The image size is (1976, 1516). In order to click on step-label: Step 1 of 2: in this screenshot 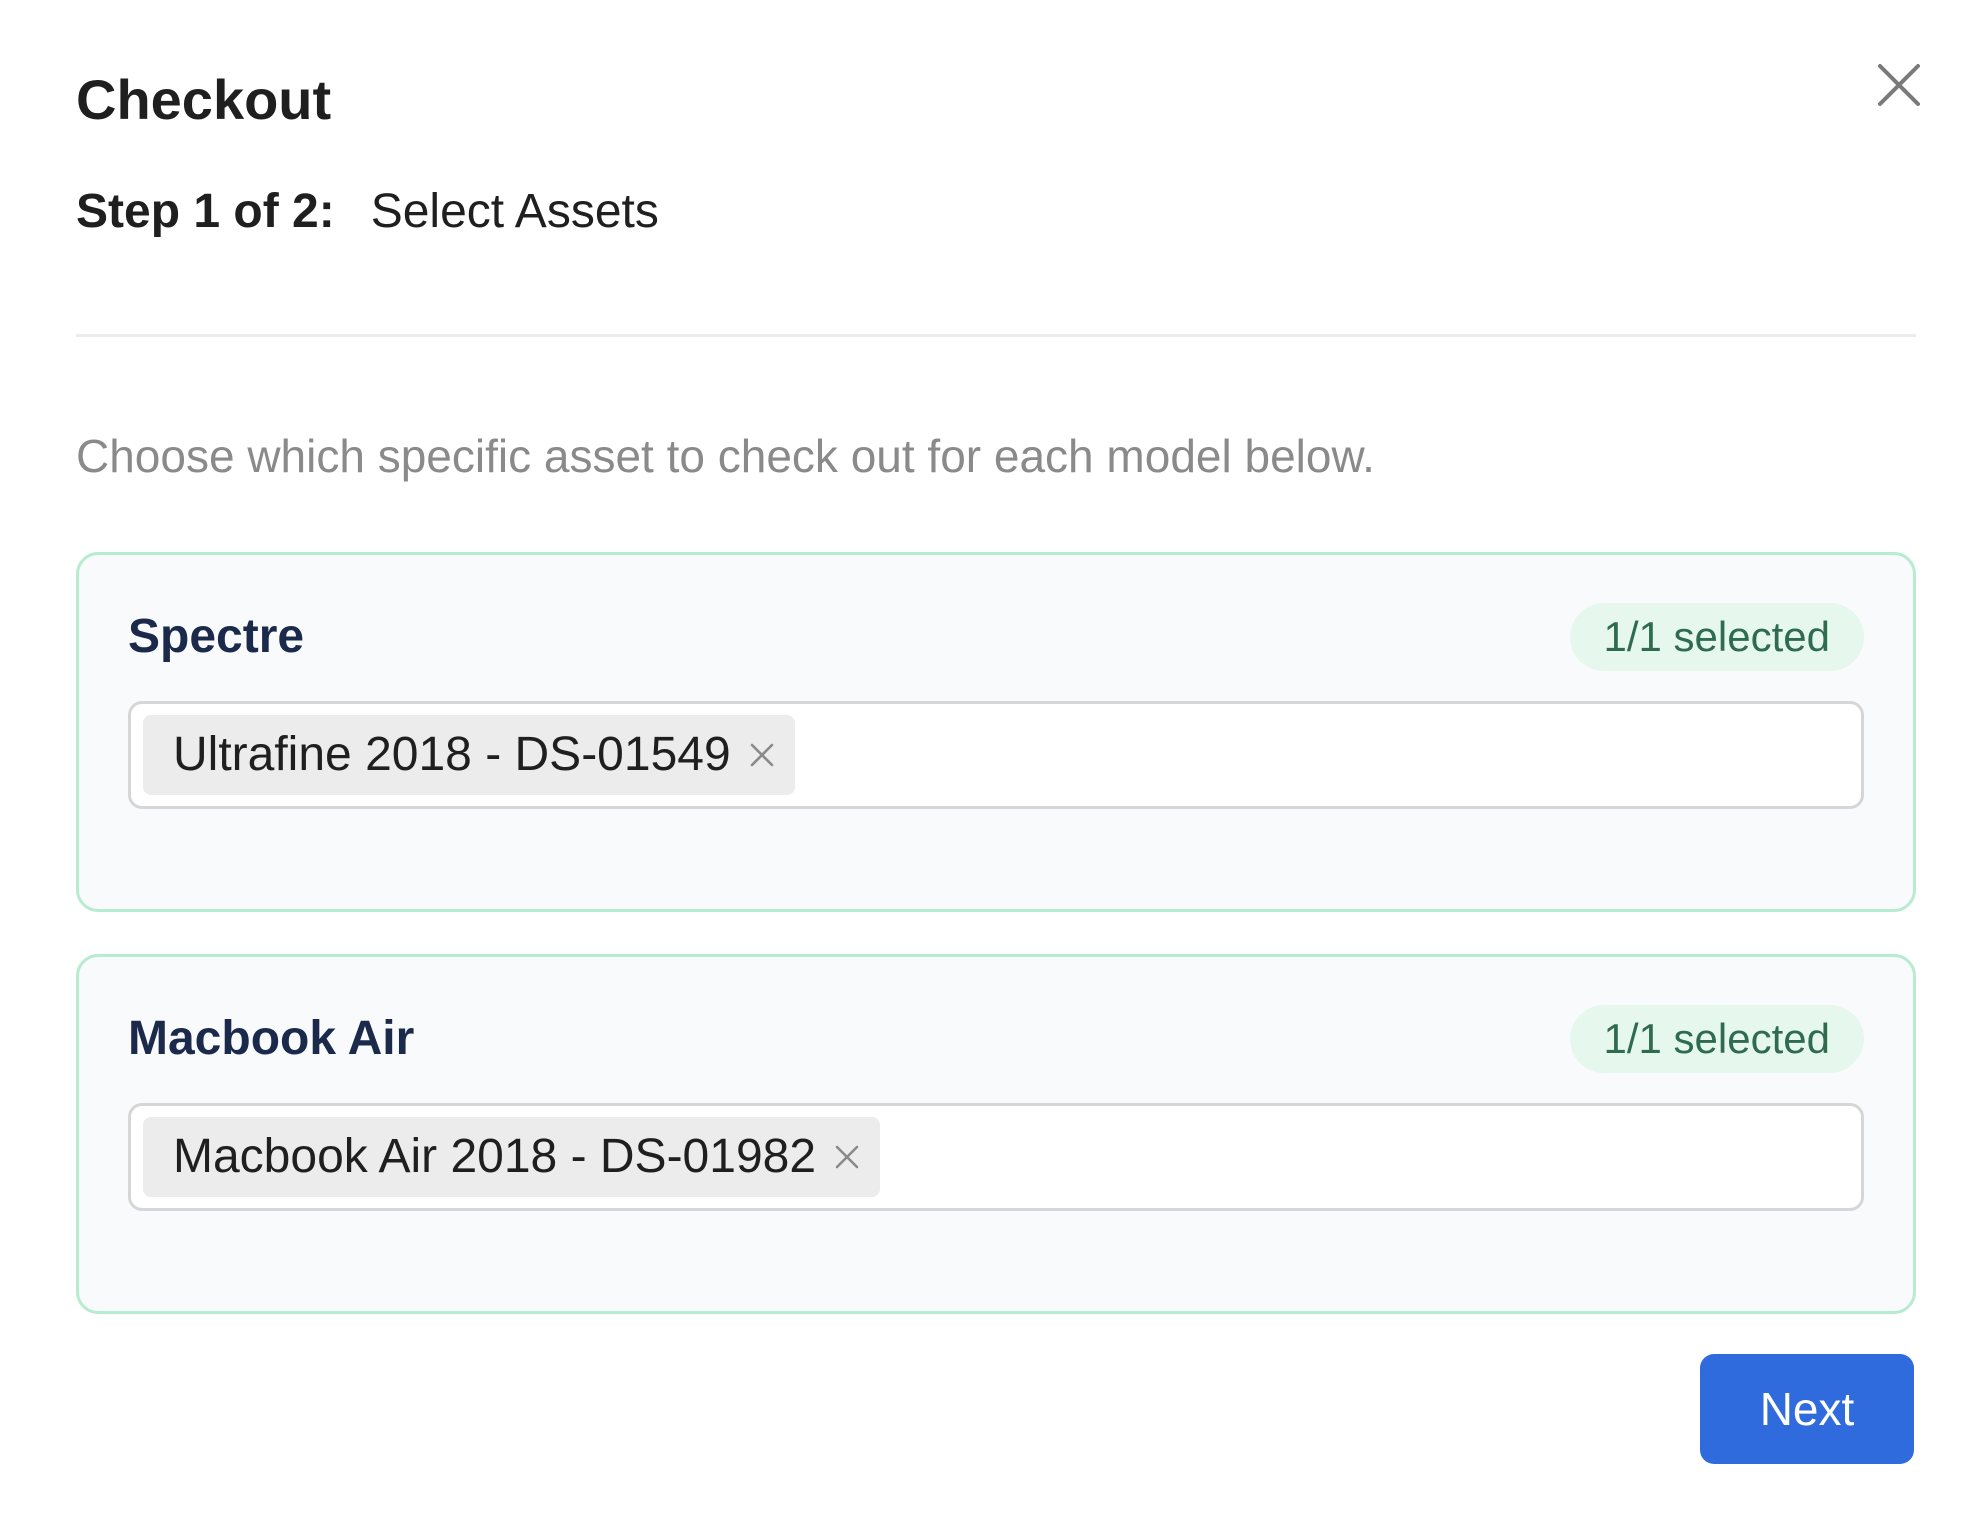, I will do `click(205, 211)`.